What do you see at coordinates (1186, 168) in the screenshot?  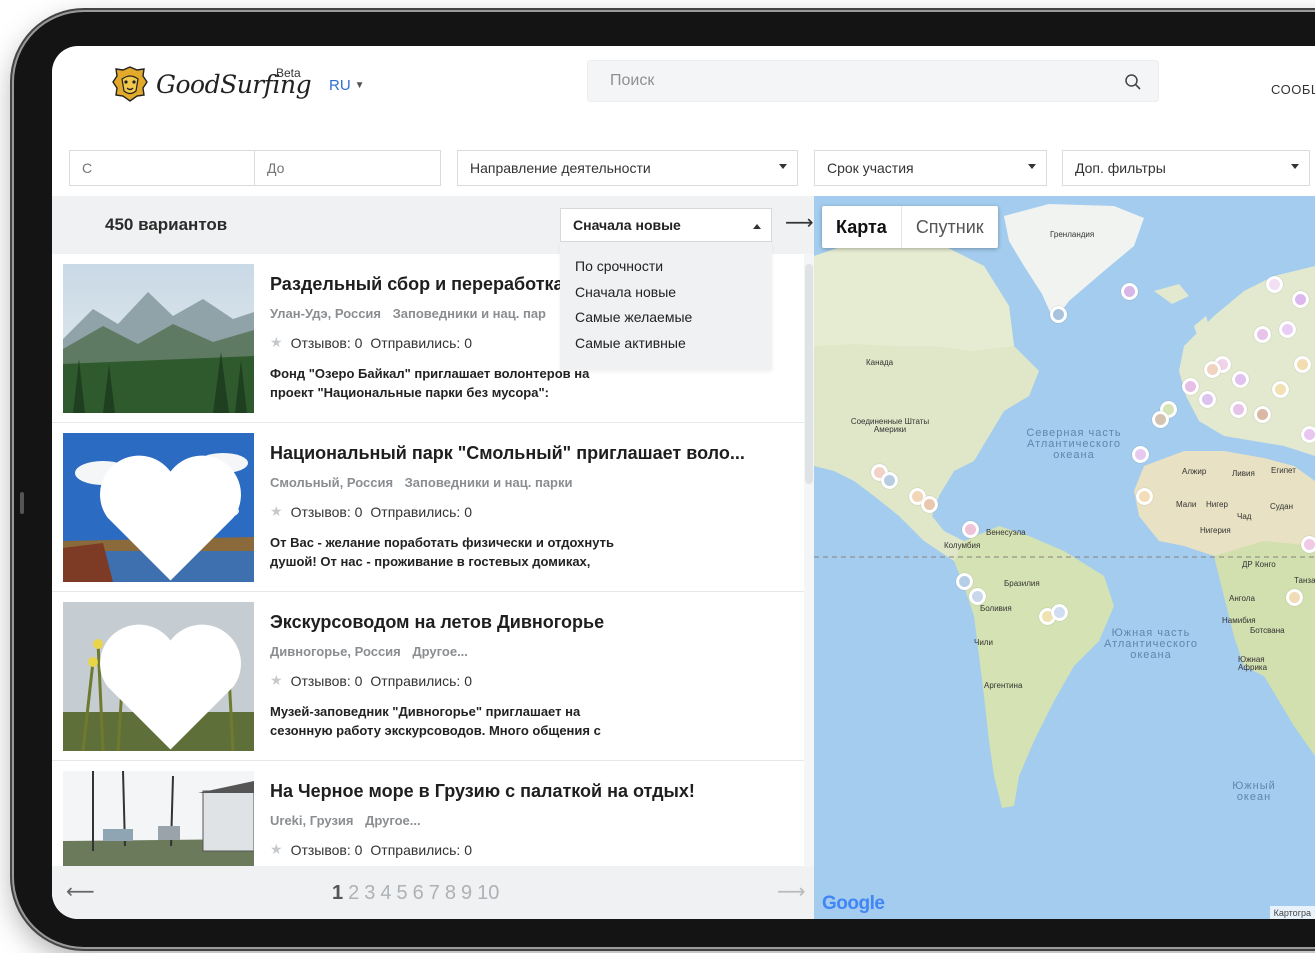 I see `extra-filters-select: Доп. фильтры` at bounding box center [1186, 168].